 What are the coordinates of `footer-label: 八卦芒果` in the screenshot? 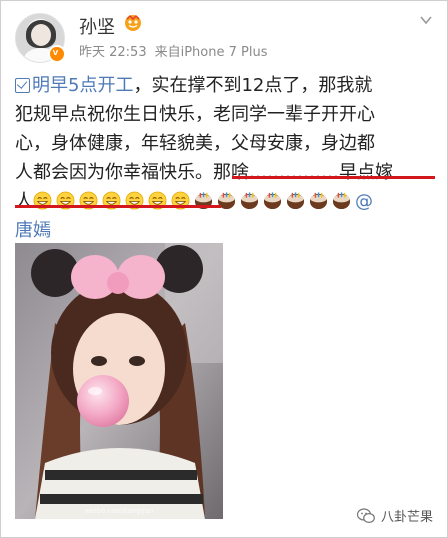 It's located at (406, 517).